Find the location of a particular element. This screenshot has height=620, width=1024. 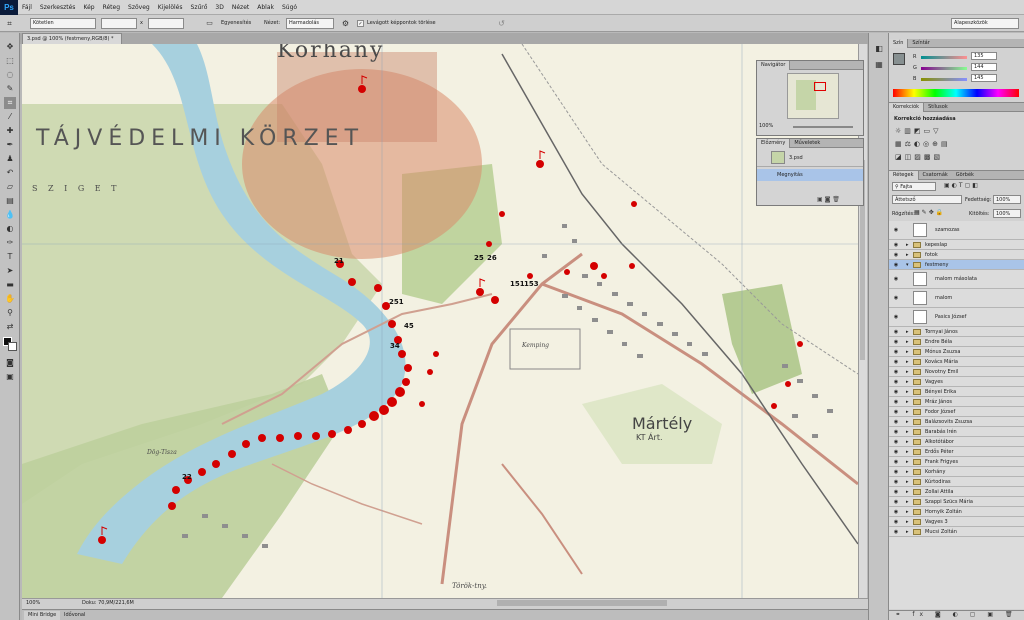

layer-row: ◉ ▸ Szappi Szücs Mária is located at coordinates (956, 502).